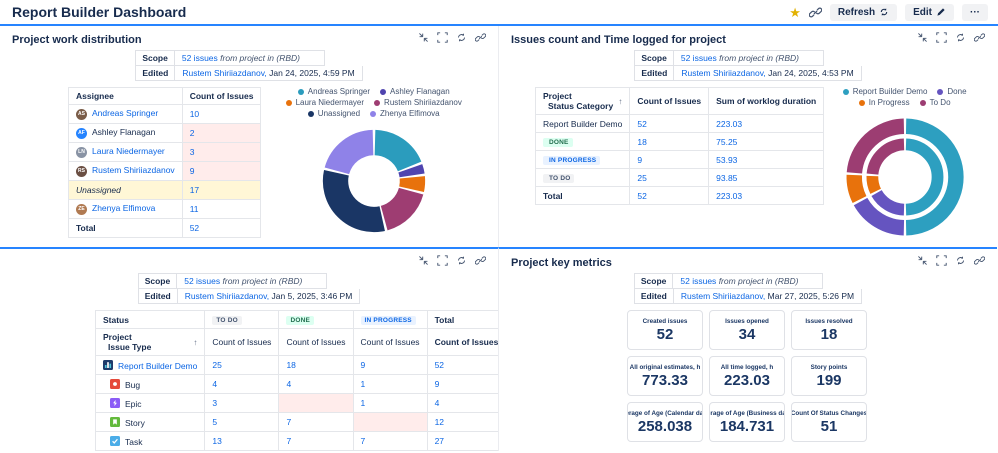 This screenshot has height=453, width=998. What do you see at coordinates (929, 12) in the screenshot?
I see `edit-button: Edit` at bounding box center [929, 12].